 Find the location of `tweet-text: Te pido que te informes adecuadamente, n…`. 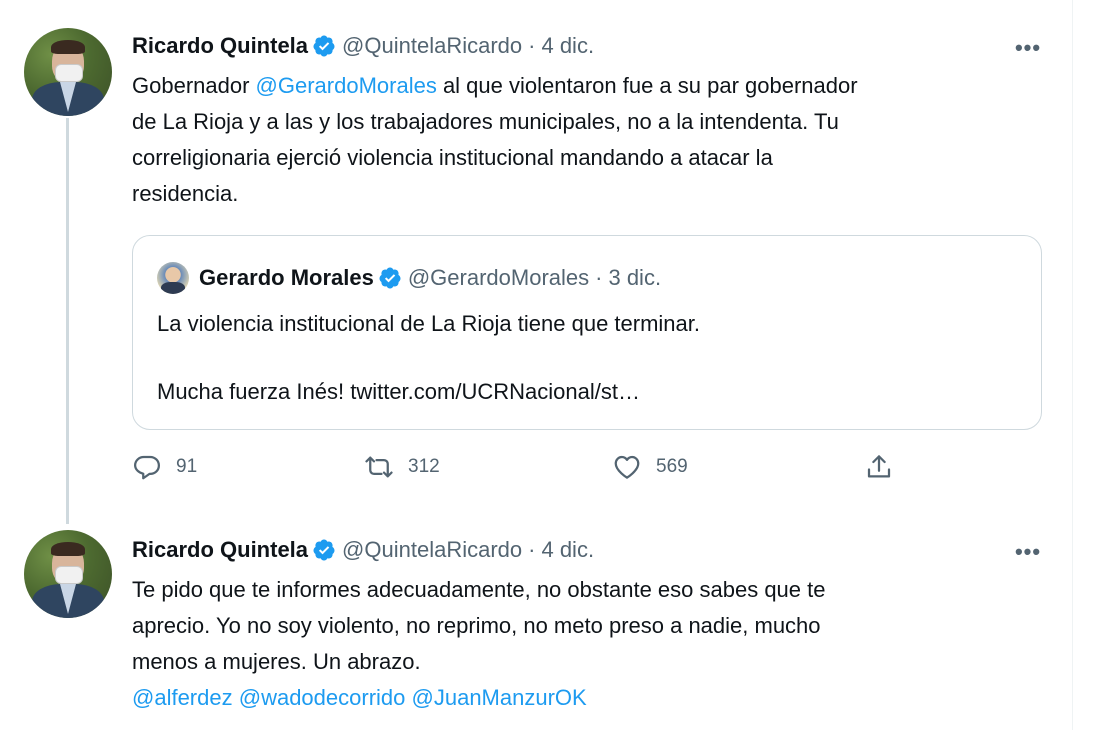

tweet-text: Te pido que te informes adecuadamente, n… is located at coordinates (478, 644).